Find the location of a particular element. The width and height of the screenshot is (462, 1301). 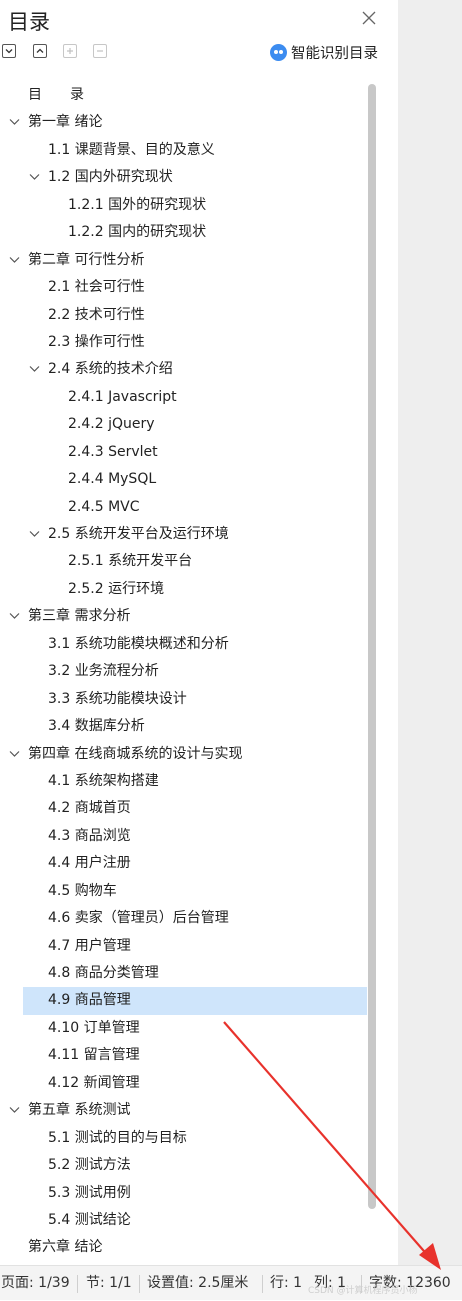

toc-item-label: 2.4.1 Javascript is located at coordinates (122, 396).